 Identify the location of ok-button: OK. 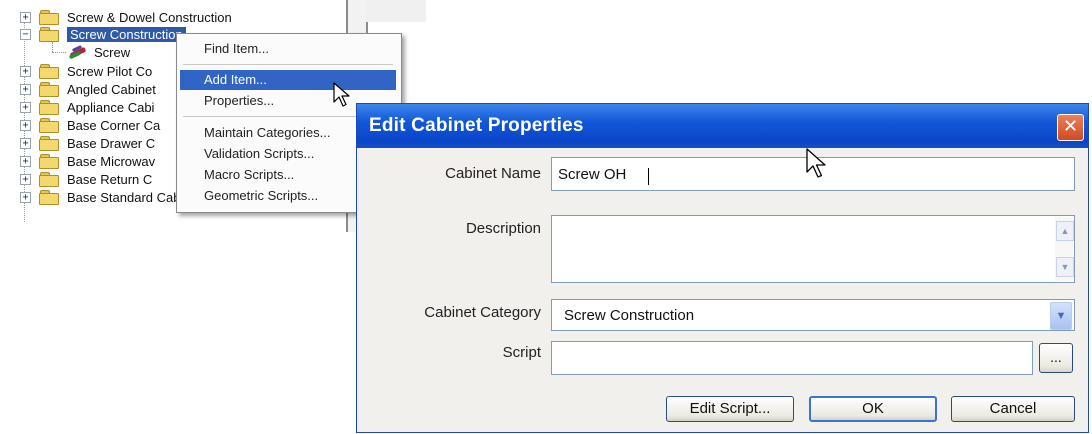
(873, 409).